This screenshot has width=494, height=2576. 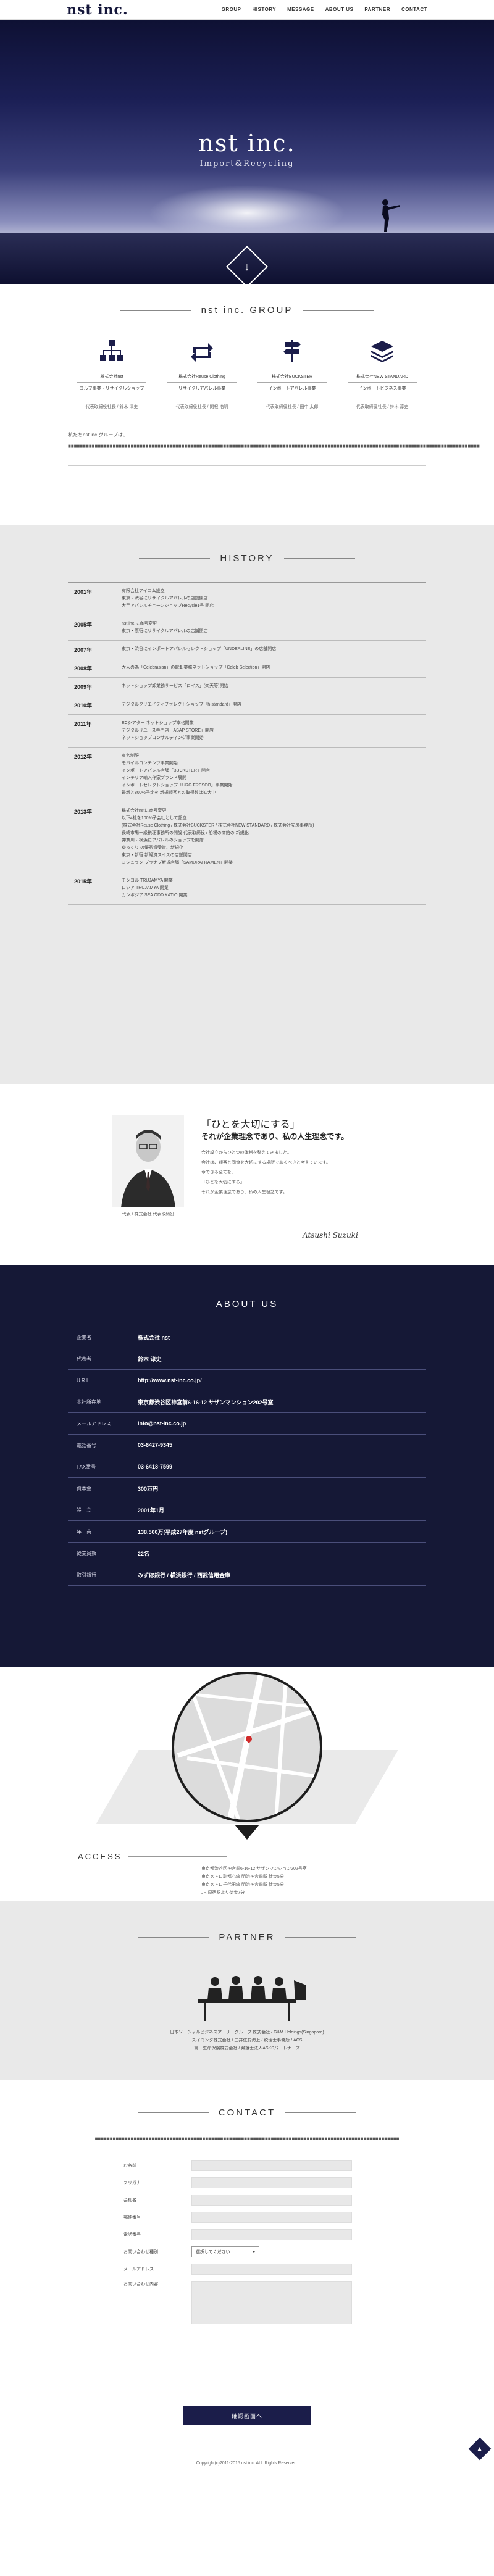 What do you see at coordinates (154, 778) in the screenshot?
I see `history-event: インテリア輸入作家ブランド展開` at bounding box center [154, 778].